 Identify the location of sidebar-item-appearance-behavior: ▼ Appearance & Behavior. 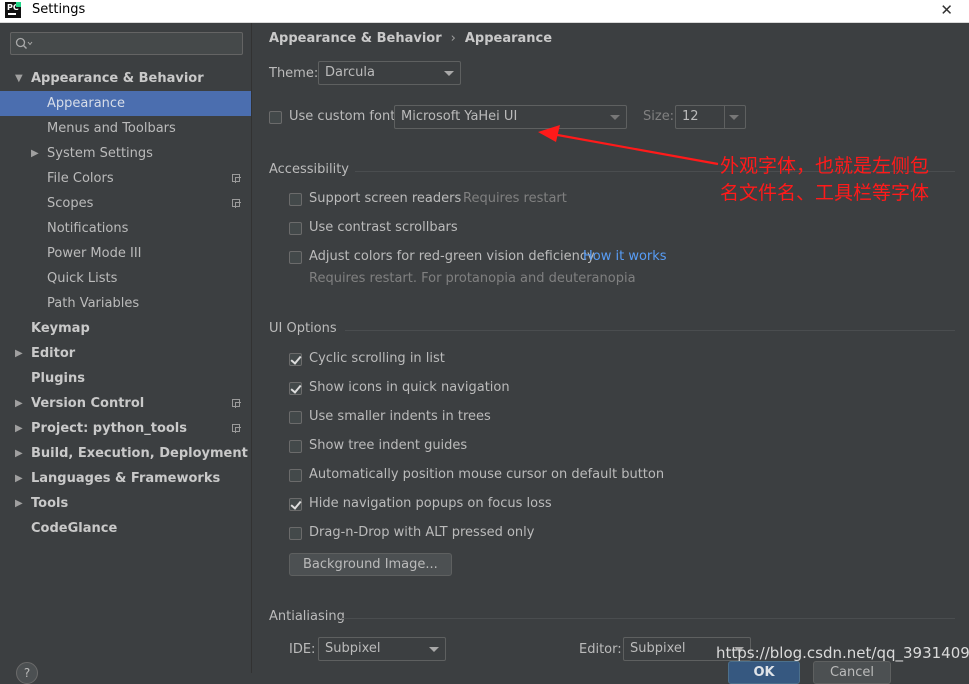
(125, 78).